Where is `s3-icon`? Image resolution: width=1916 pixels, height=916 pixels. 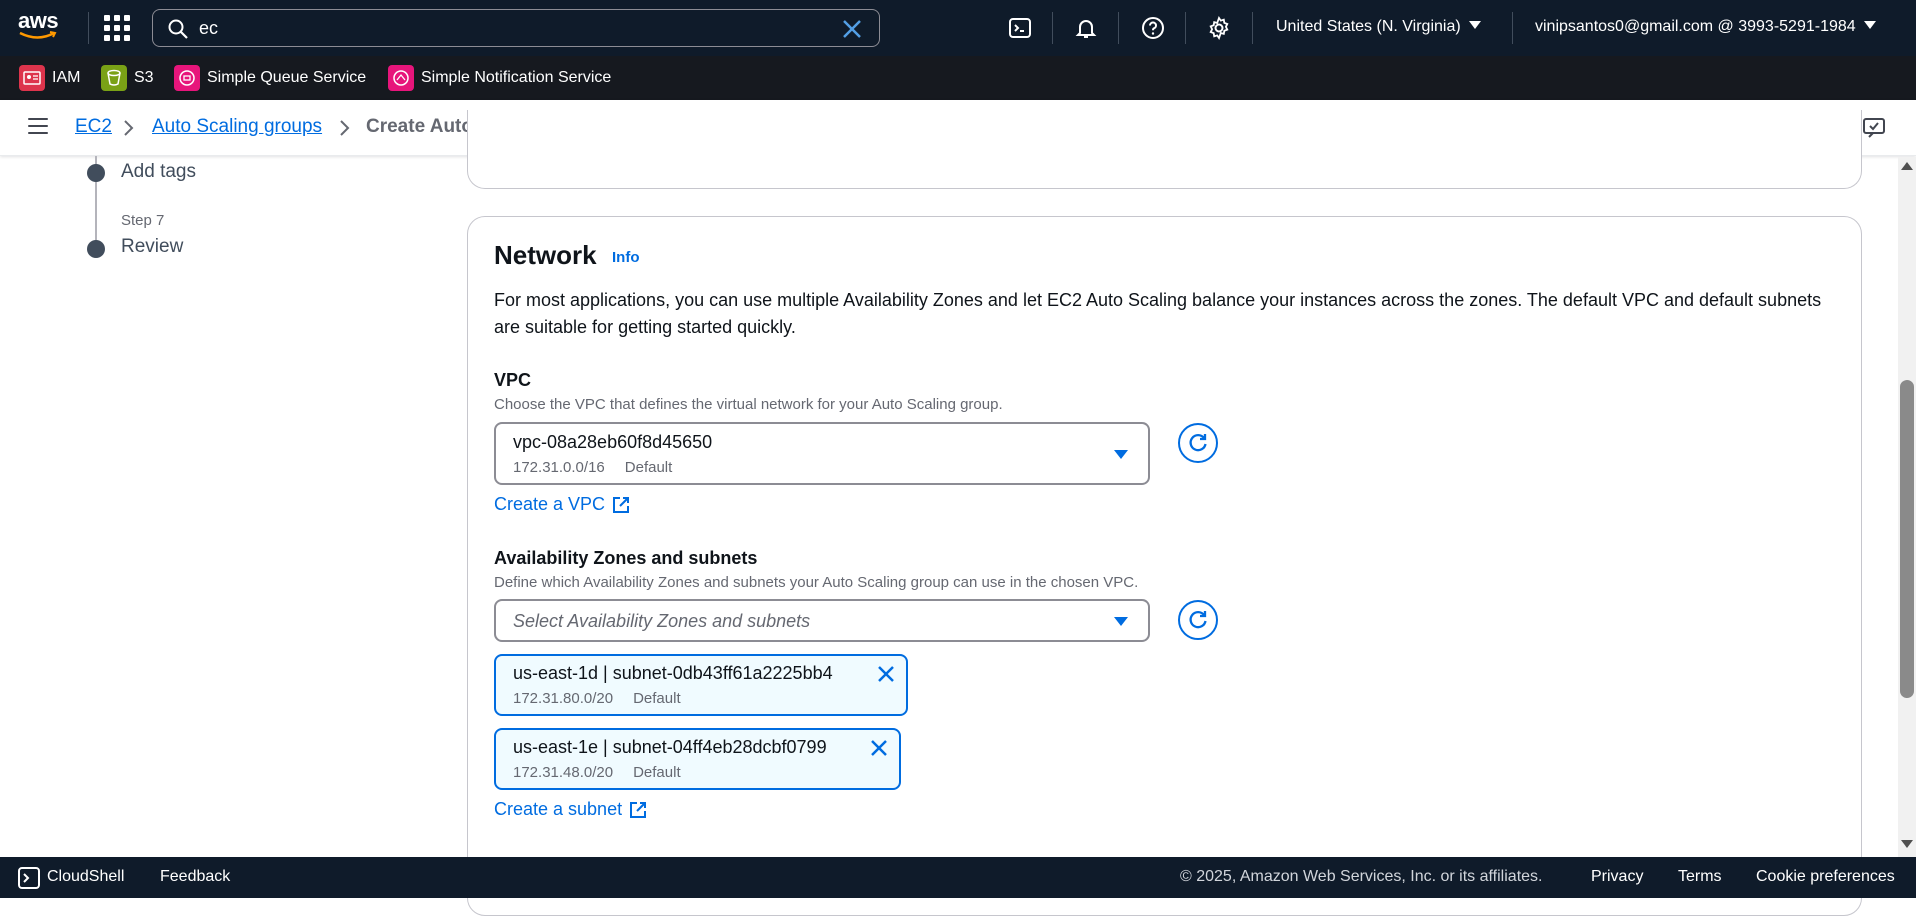 s3-icon is located at coordinates (114, 78).